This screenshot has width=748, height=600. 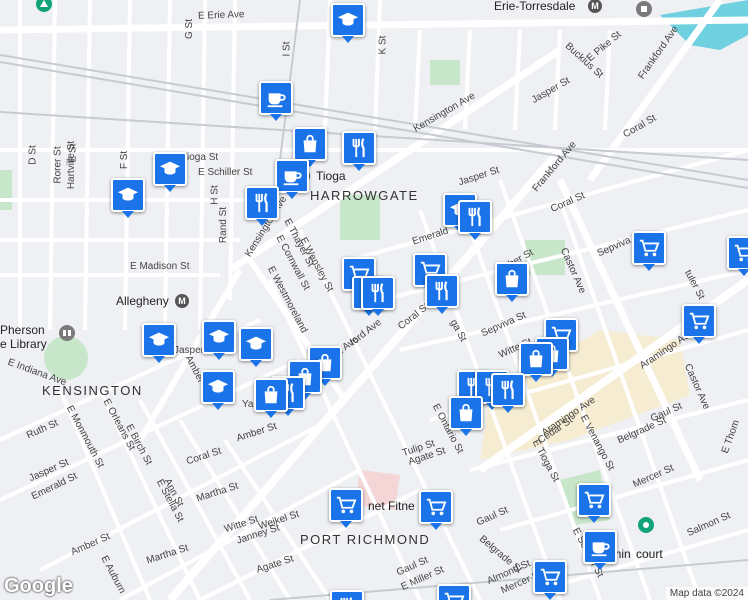 What do you see at coordinates (706, 593) in the screenshot?
I see `map-attribution: Map data ©2024` at bounding box center [706, 593].